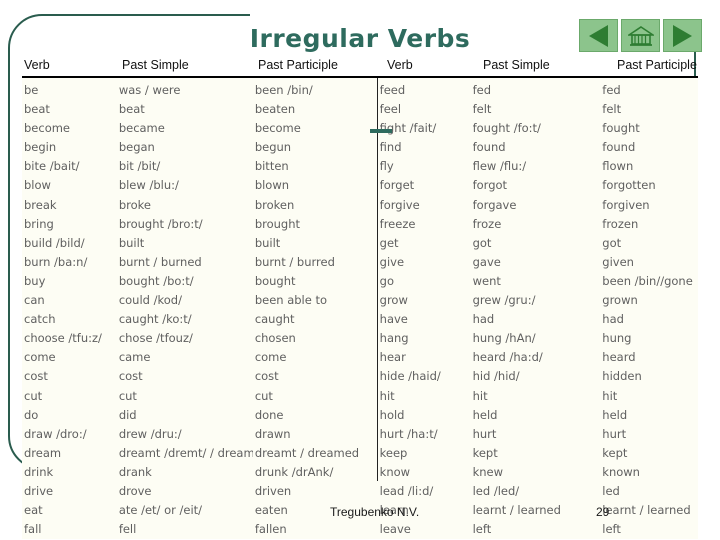 The width and height of the screenshot is (720, 540). What do you see at coordinates (611, 490) in the screenshot?
I see `past-participle-right-cell: led` at bounding box center [611, 490].